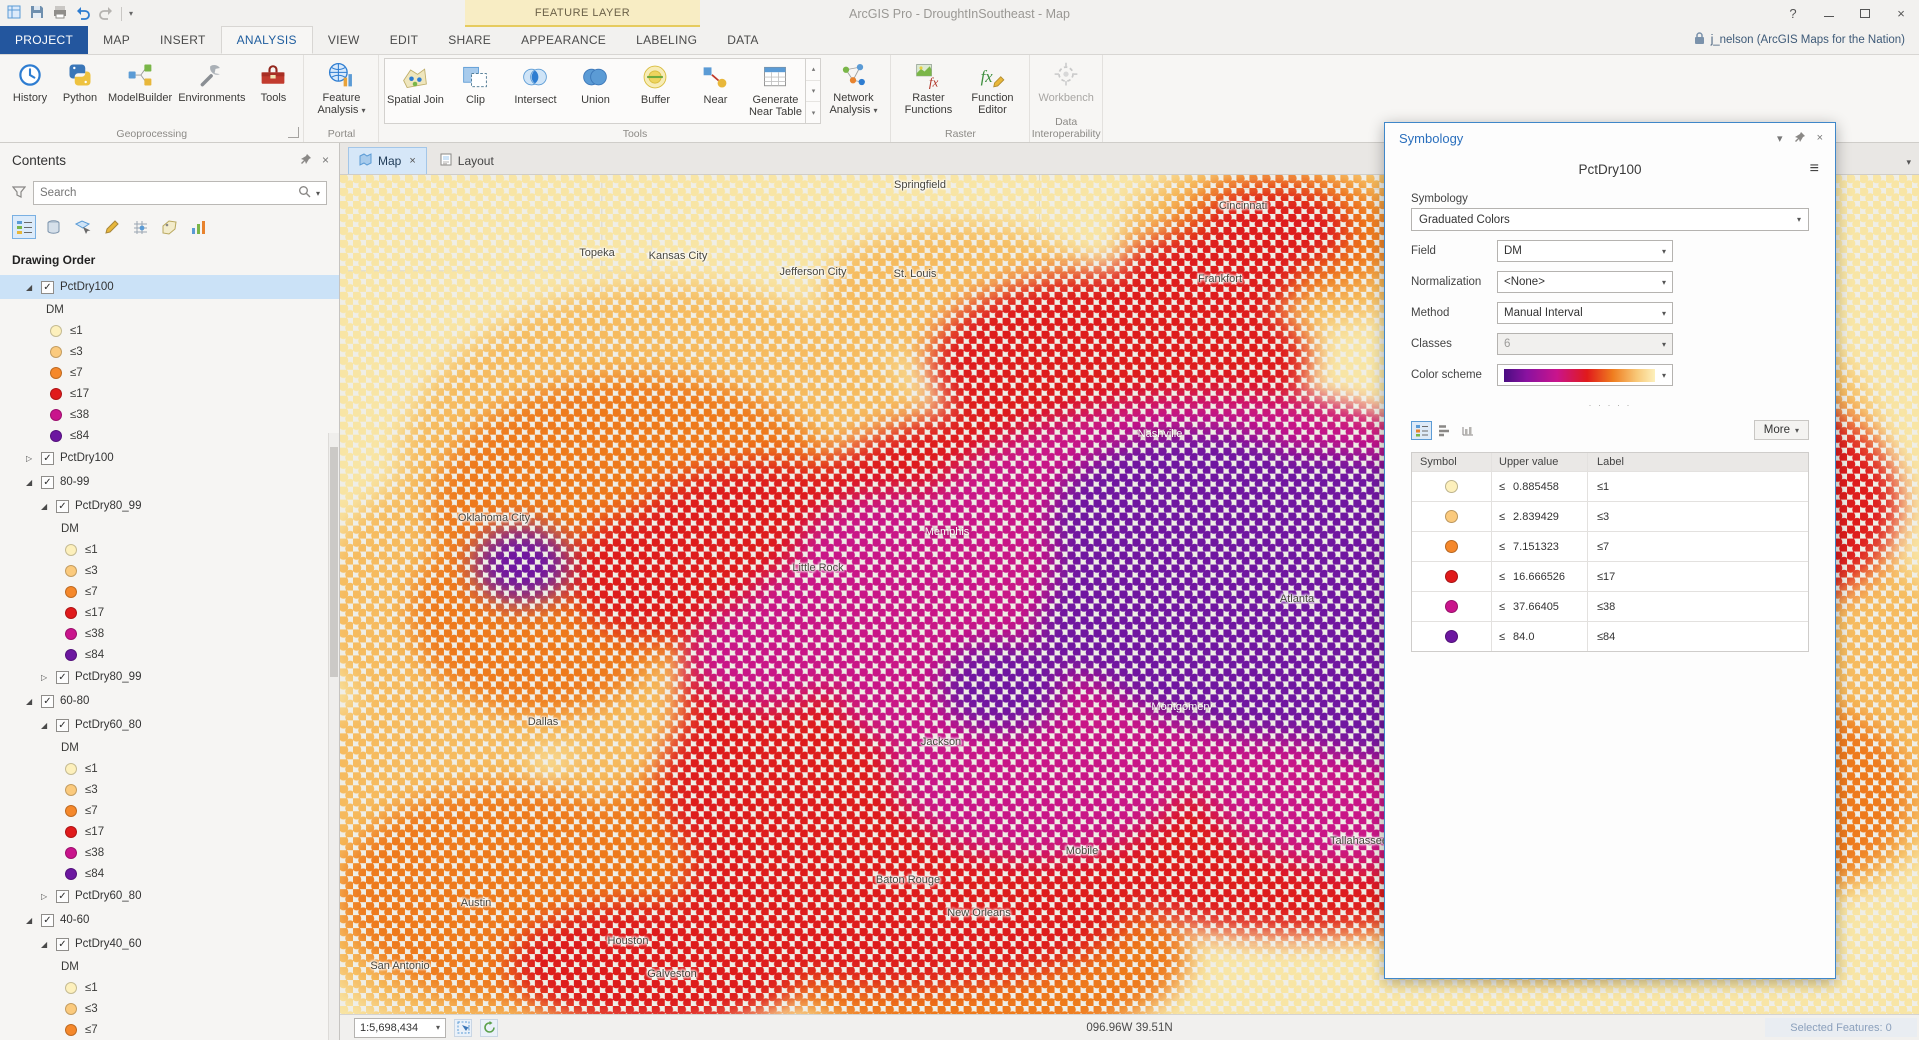 Image resolution: width=1919 pixels, height=1040 pixels. What do you see at coordinates (1814, 169) in the screenshot?
I see `menu-icon: ≡` at bounding box center [1814, 169].